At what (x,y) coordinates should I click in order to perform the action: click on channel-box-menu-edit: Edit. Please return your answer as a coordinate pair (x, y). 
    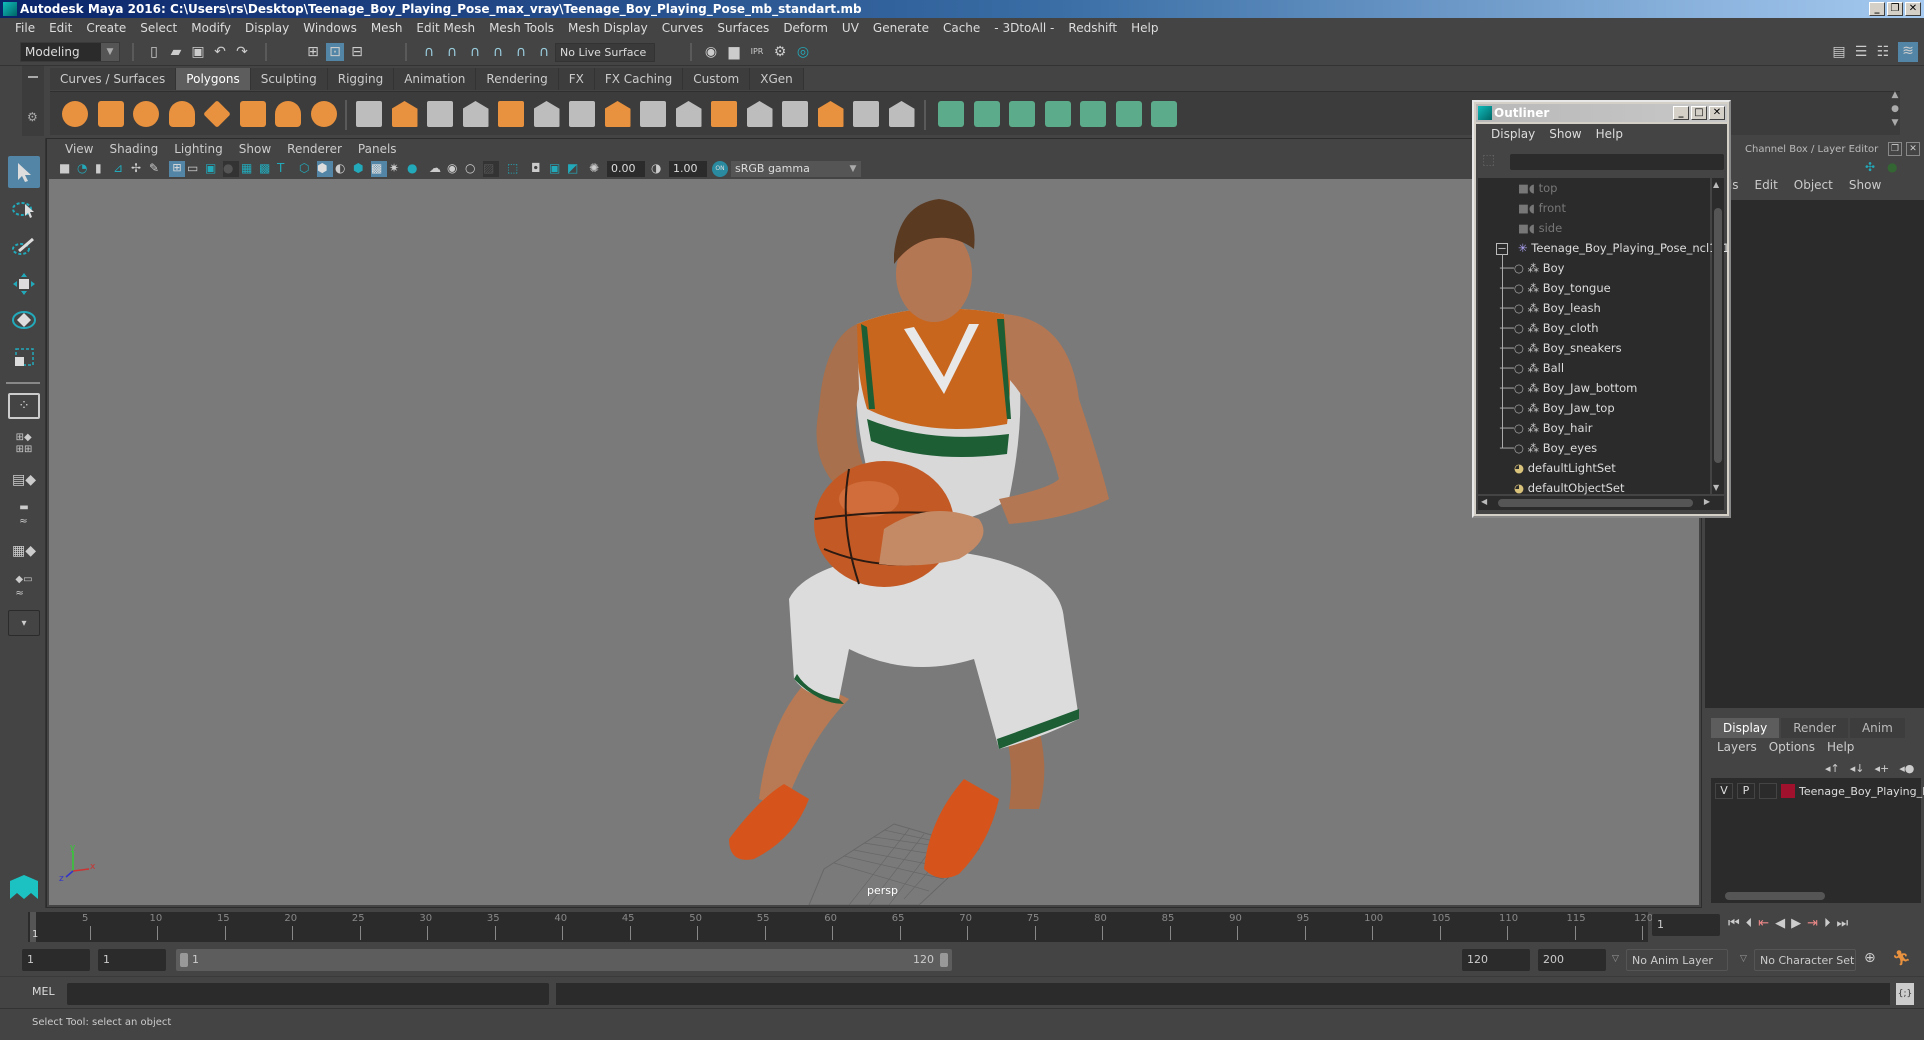
    Looking at the image, I should click on (1766, 188).